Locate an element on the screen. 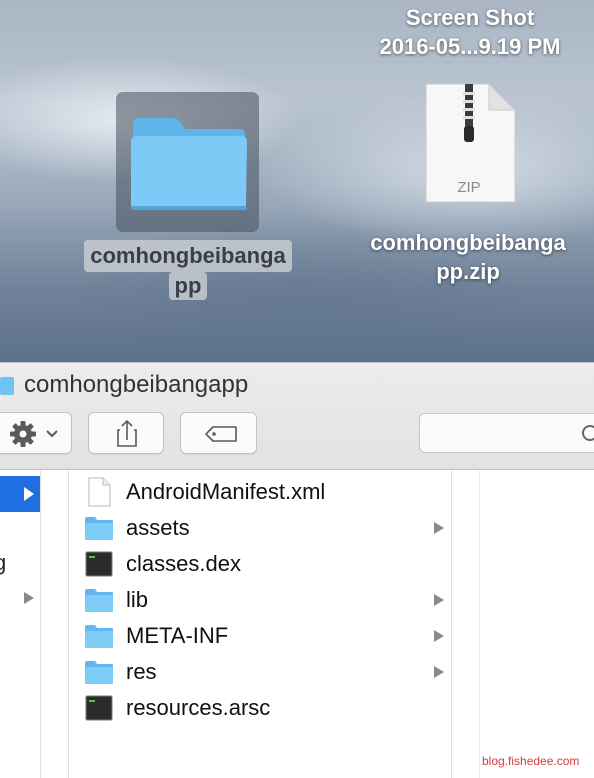 The height and width of the screenshot is (778, 594). file-row-androidmanifest: AndroidManifest.xml is located at coordinates (260, 492).